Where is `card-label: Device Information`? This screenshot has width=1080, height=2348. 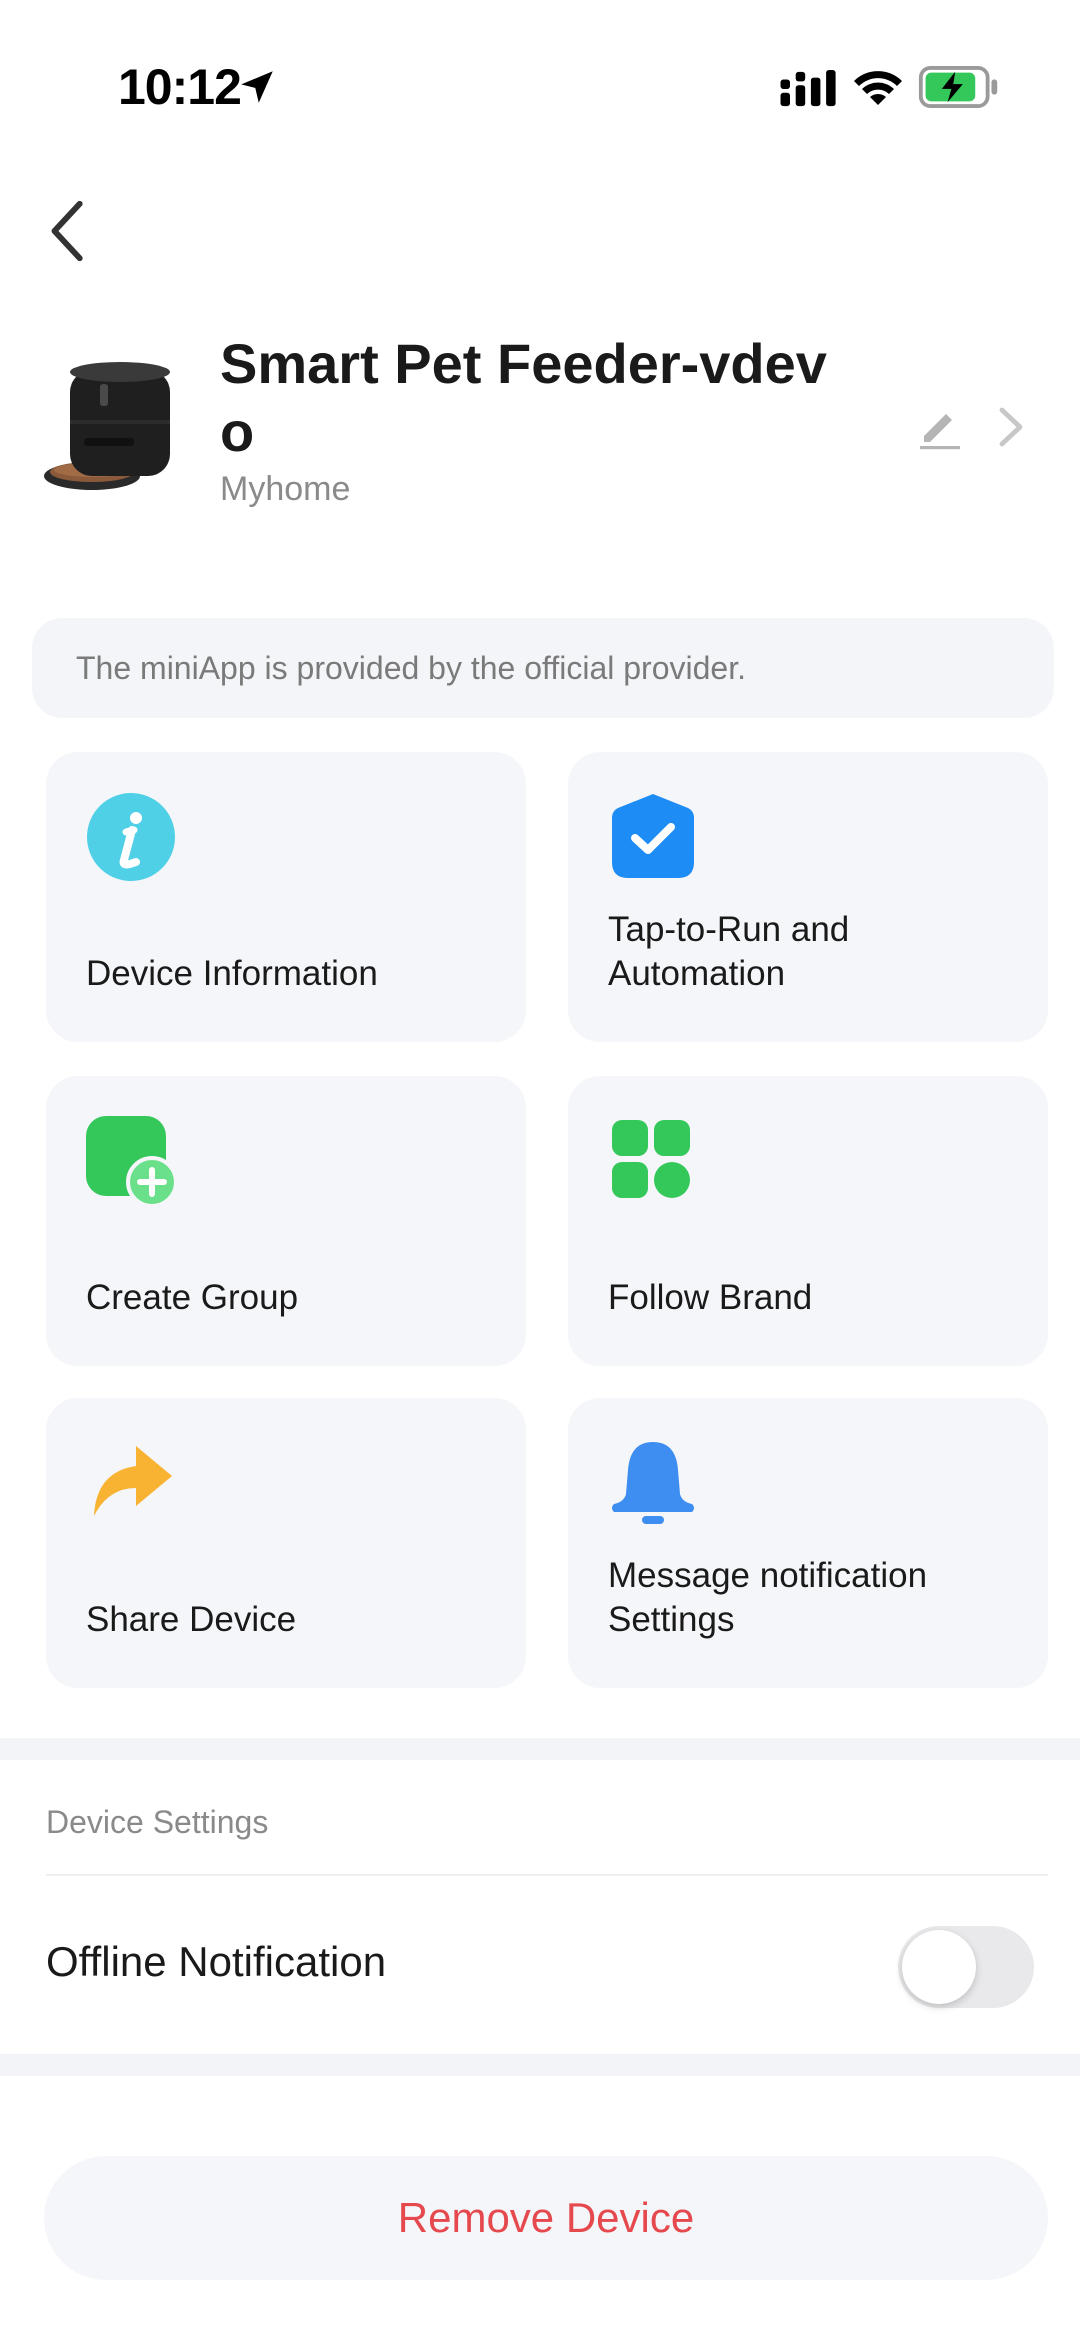 card-label: Device Information is located at coordinates (232, 973).